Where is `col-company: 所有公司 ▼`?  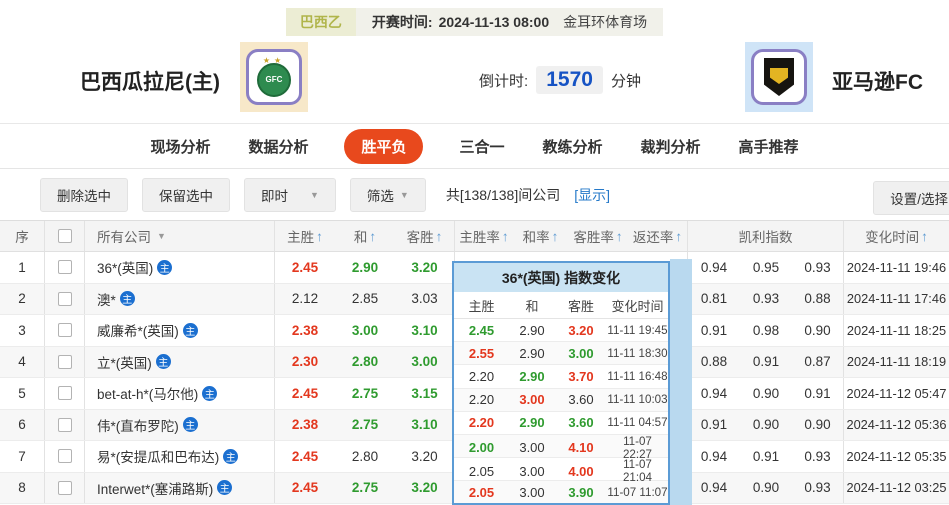
col-company: 所有公司 ▼ is located at coordinates (180, 236).